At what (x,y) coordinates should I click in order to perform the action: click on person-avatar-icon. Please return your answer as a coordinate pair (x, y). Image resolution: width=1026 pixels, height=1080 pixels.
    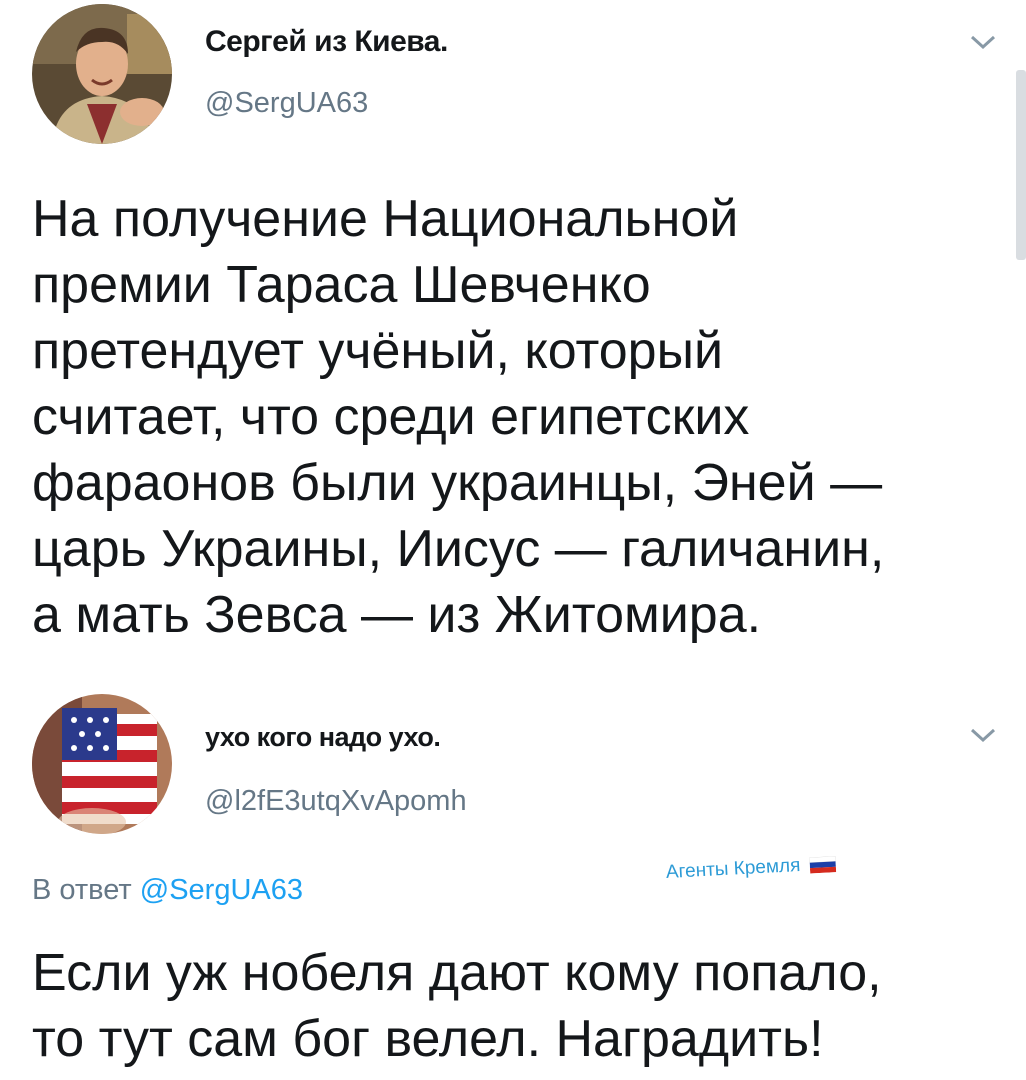
    Looking at the image, I should click on (102, 74).